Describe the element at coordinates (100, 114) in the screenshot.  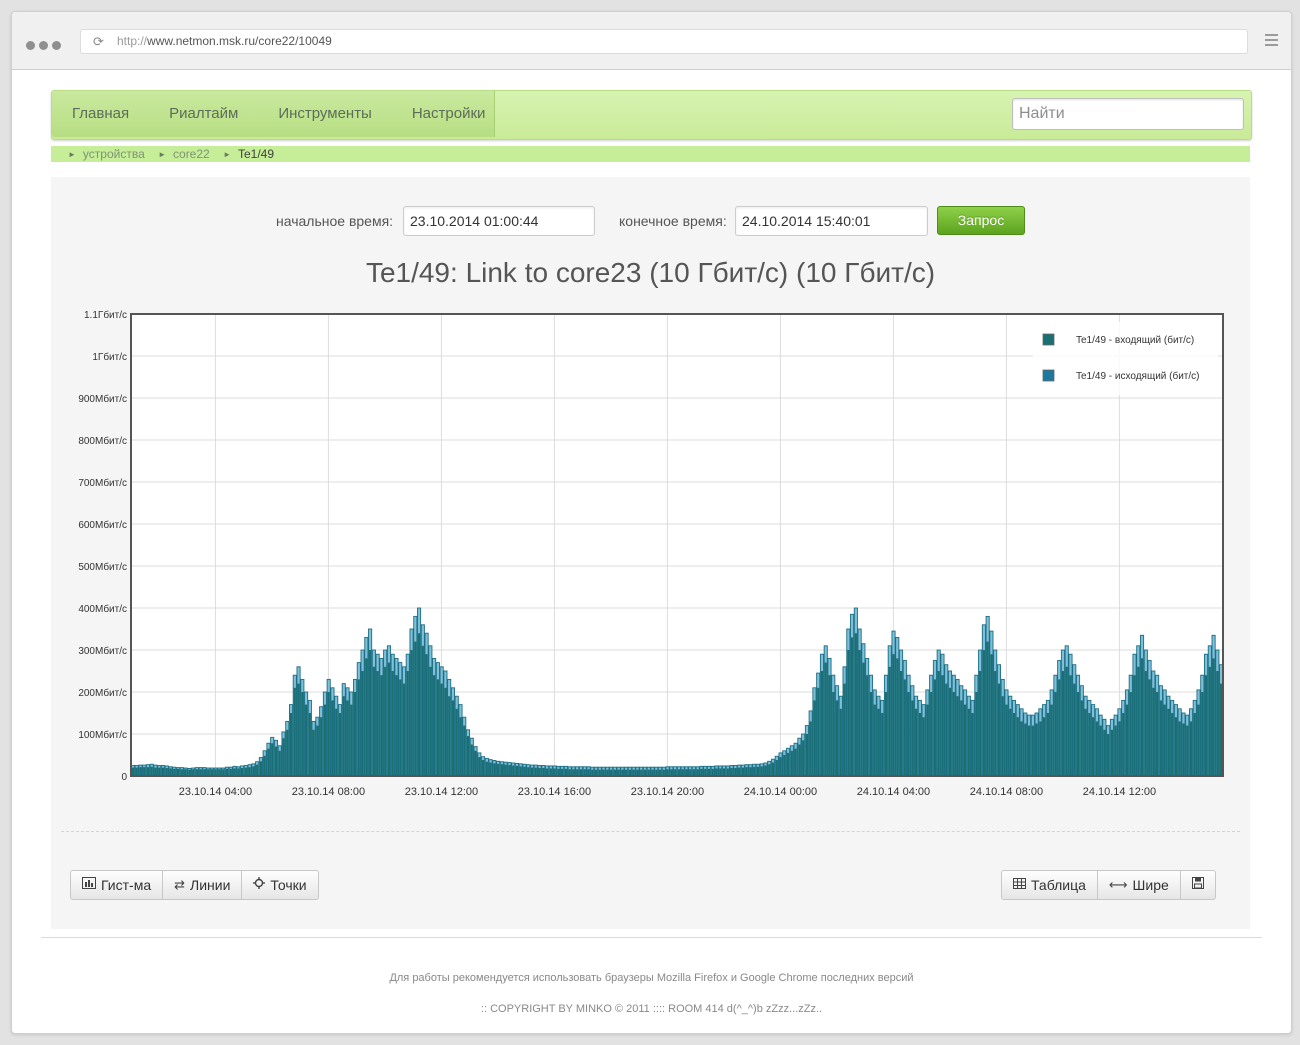
I see `nav-item-home: Главная` at that location.